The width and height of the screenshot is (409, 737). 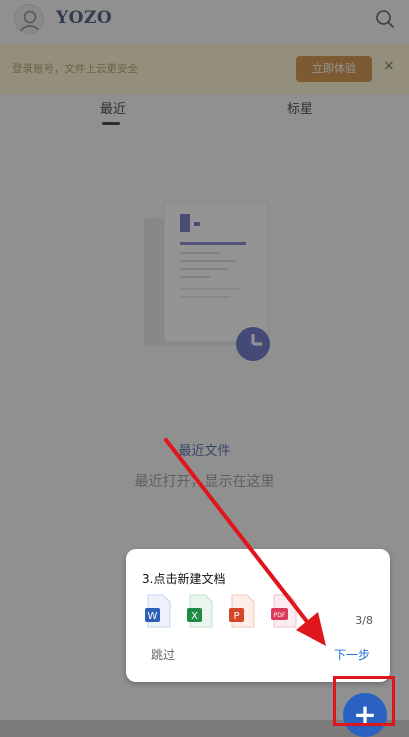 I want to click on onboarding-tooltip-card: 3.点击新建文档 W X P PDF 3/8 跳过 下一步, so click(x=258, y=615).